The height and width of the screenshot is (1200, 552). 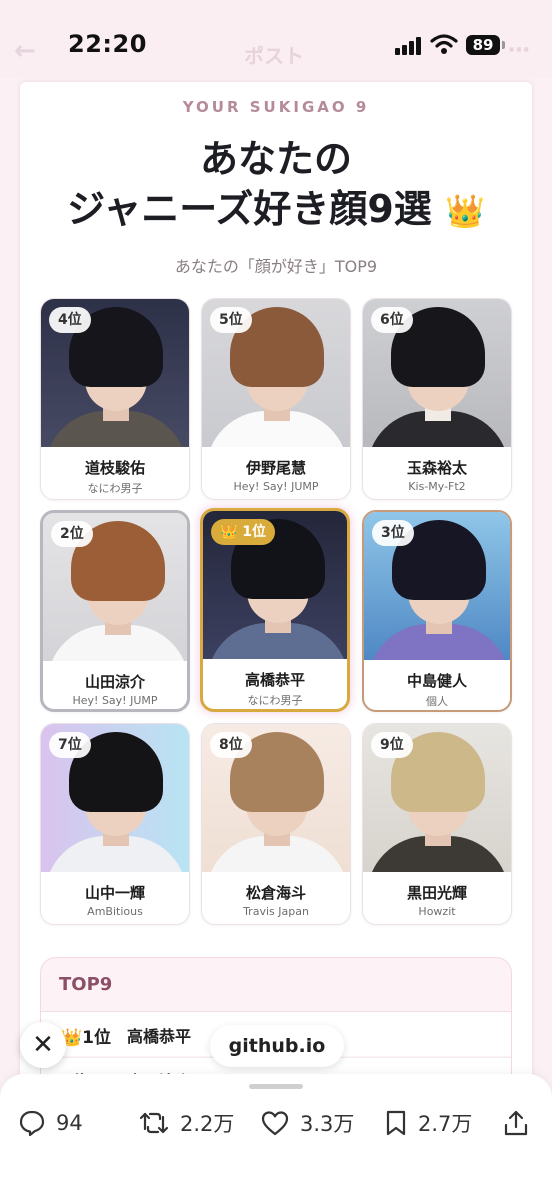 What do you see at coordinates (437, 701) in the screenshot?
I see `member-group: 個人` at bounding box center [437, 701].